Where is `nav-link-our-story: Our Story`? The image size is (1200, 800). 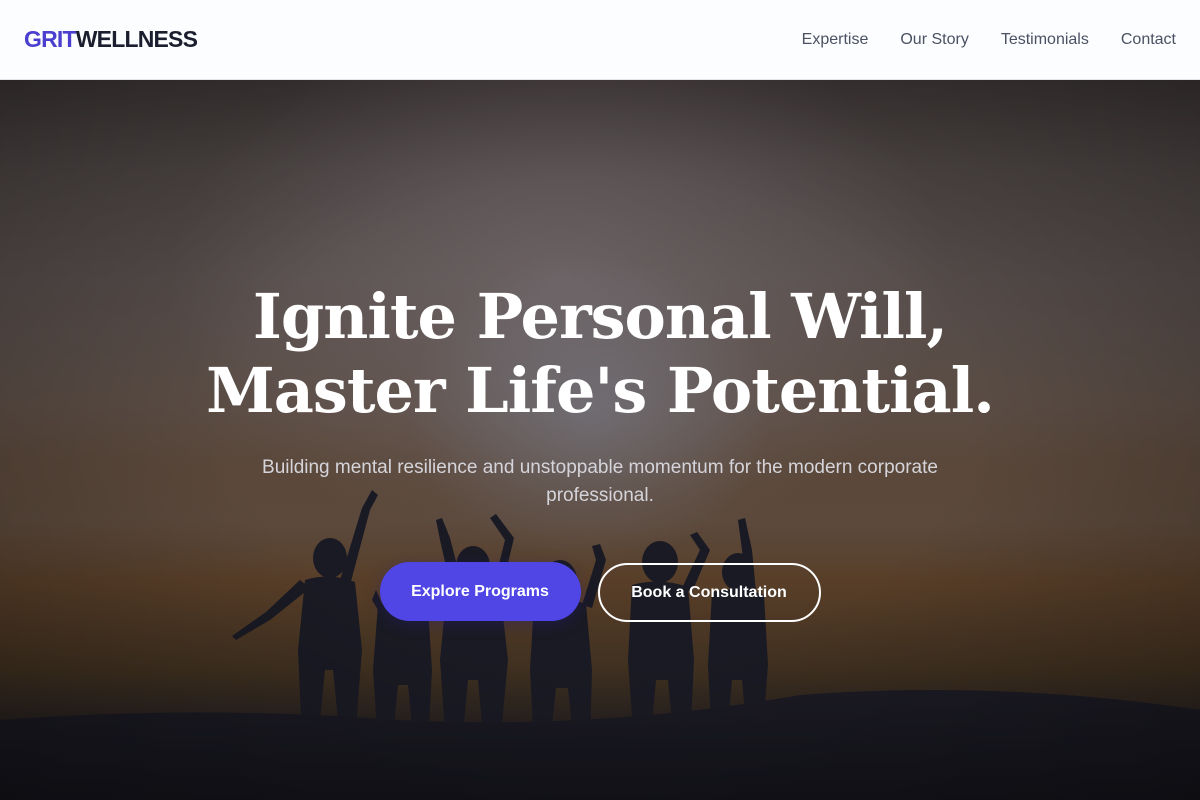 nav-link-our-story: Our Story is located at coordinates (934, 40).